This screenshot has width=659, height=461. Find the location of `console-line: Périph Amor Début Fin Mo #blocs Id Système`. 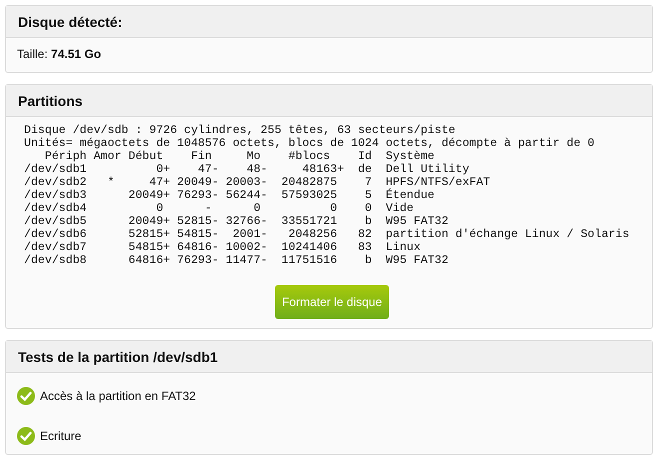

console-line: Périph Amor Début Fin Mo #blocs Id Système is located at coordinates (240, 156).